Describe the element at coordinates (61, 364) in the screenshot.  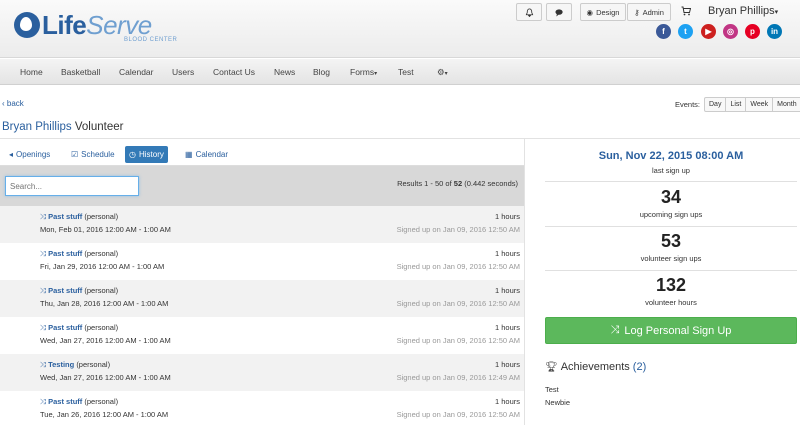
I see `row-name: Testing` at that location.